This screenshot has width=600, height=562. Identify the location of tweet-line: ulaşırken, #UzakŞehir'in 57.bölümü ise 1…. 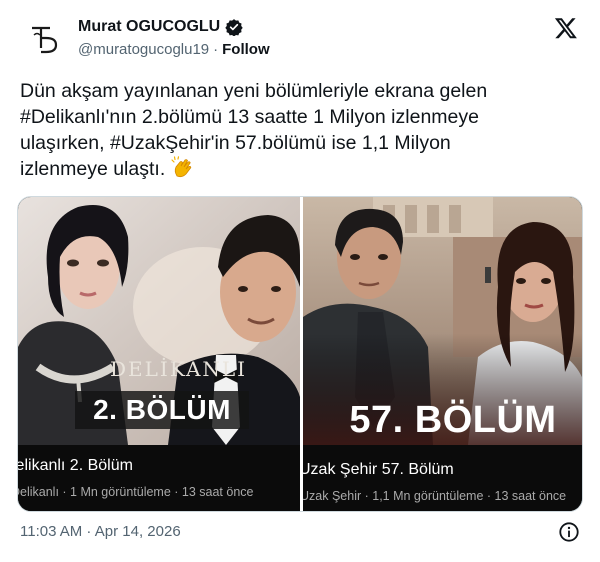
(235, 143).